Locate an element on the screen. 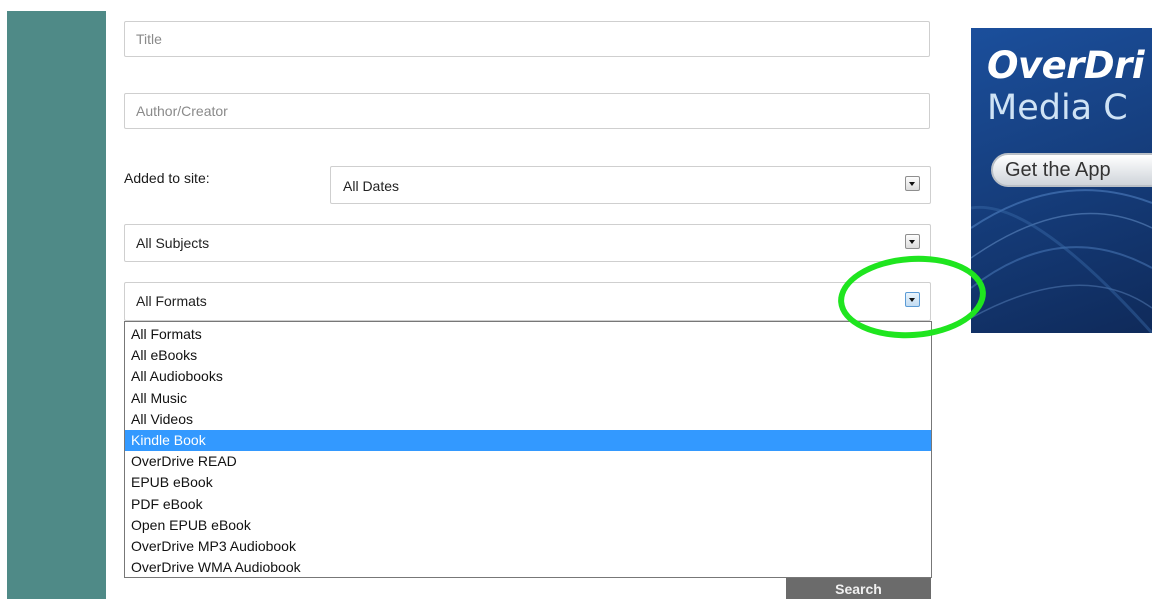 Image resolution: width=1152 pixels, height=599 pixels. format-option: All Music is located at coordinates (528, 398).